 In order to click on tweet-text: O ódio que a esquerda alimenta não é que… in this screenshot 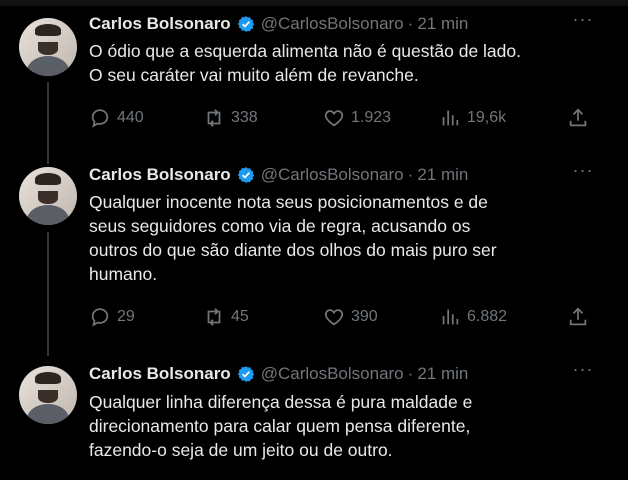, I will do `click(349, 63)`.